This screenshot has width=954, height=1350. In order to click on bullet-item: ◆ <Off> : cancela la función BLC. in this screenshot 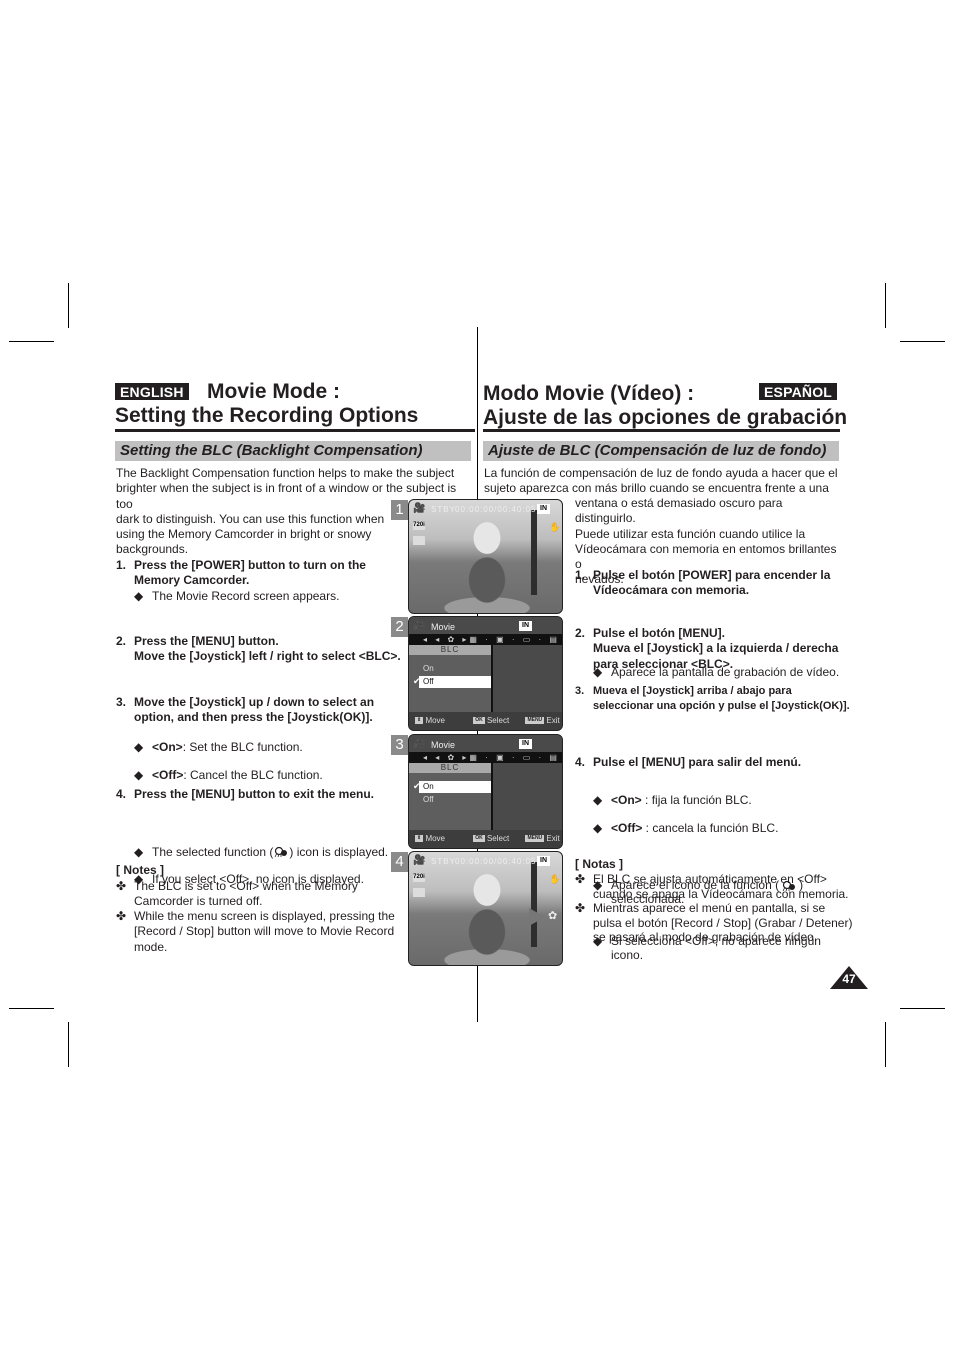, I will do `click(773, 828)`.